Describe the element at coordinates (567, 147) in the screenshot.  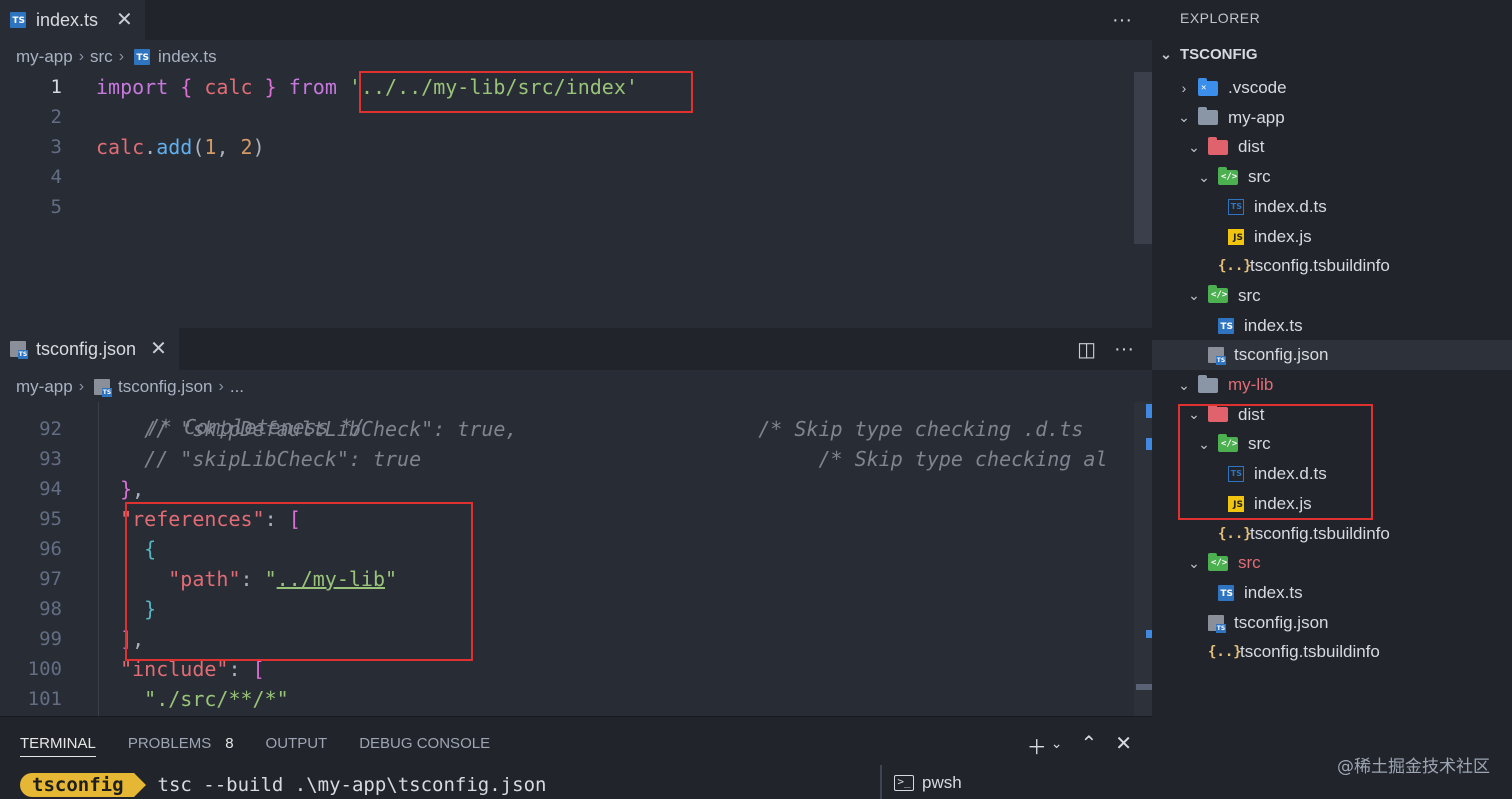
I see `code-line: 3 calc.add(1, 2)` at that location.